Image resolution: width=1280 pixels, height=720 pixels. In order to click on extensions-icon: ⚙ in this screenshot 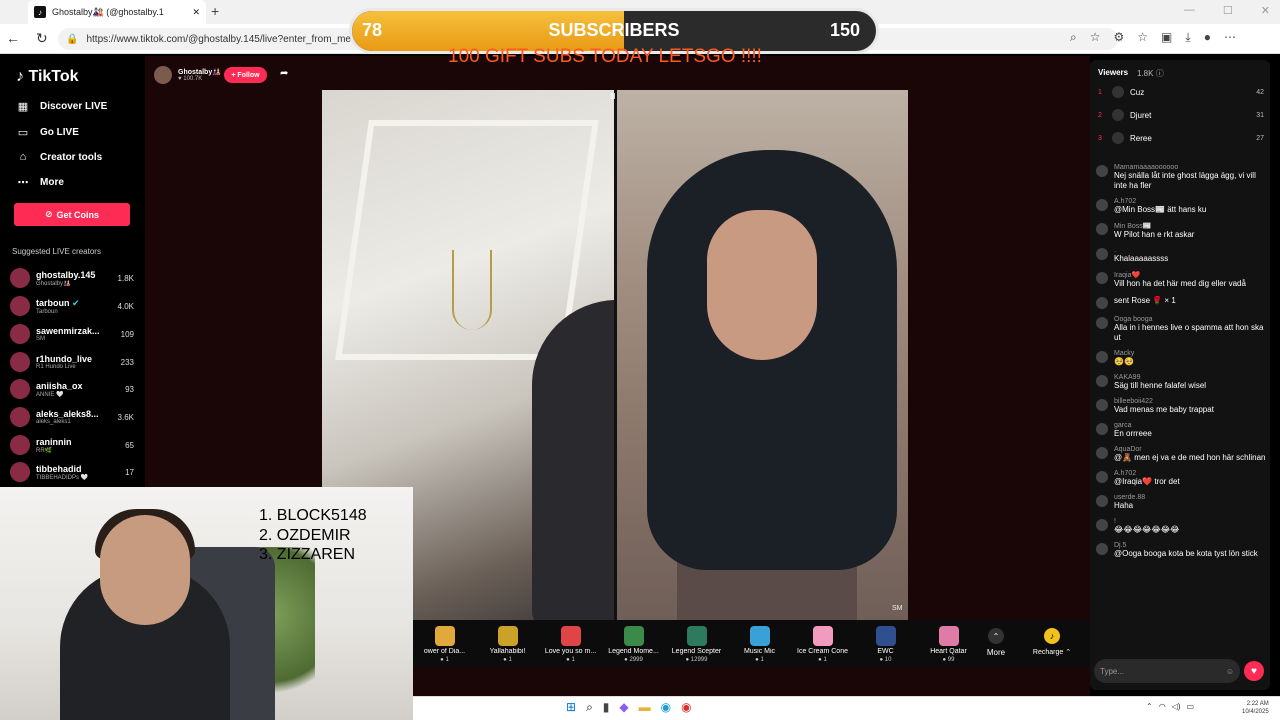, I will do `click(1119, 37)`.